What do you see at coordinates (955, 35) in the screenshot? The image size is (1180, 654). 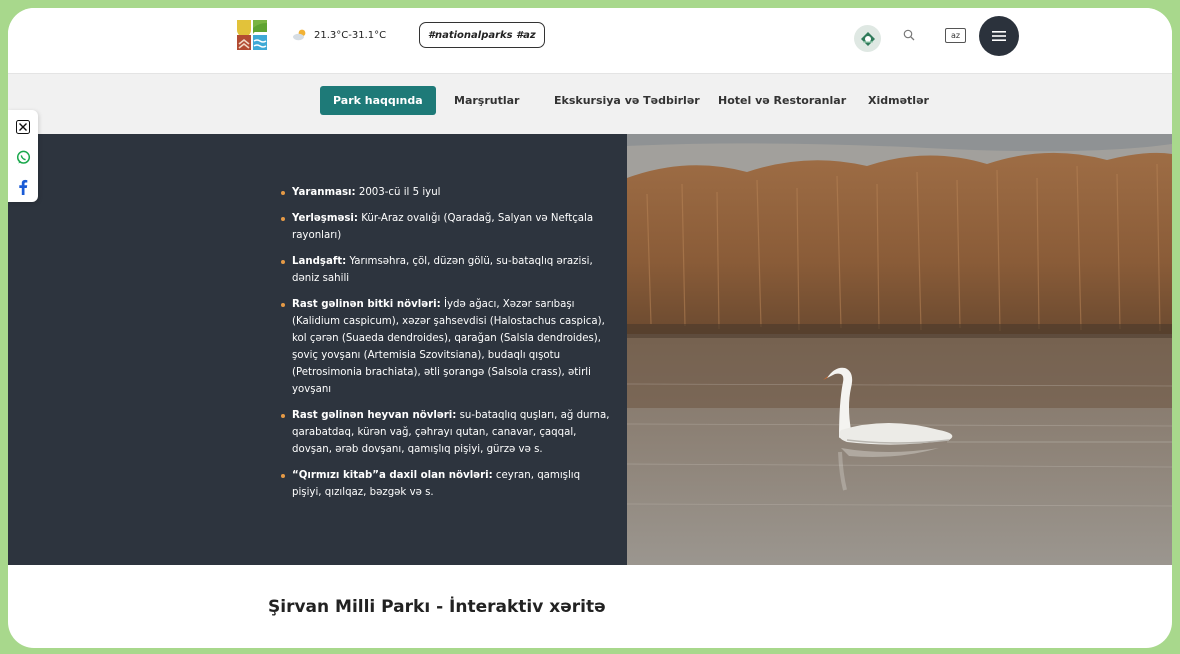 I see `language-switch: az` at bounding box center [955, 35].